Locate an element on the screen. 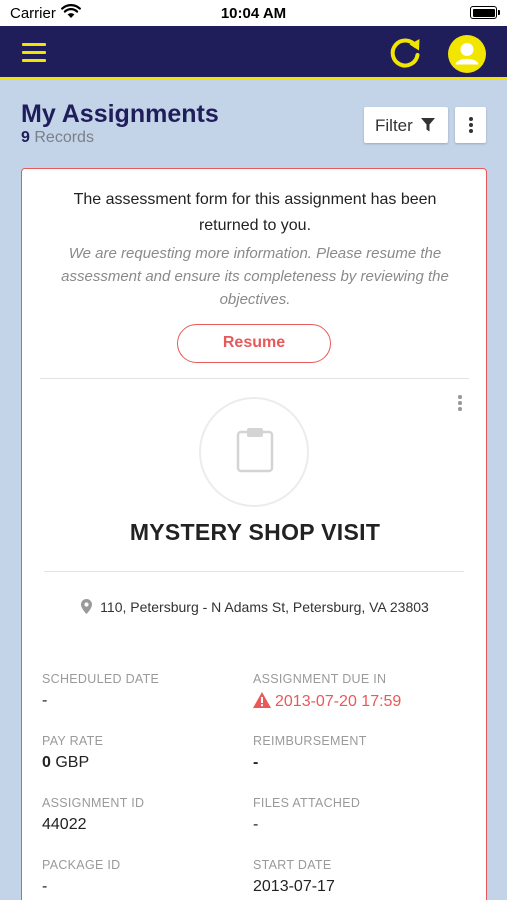 This screenshot has width=507, height=900. field-value: 0 GBP is located at coordinates (142, 763).